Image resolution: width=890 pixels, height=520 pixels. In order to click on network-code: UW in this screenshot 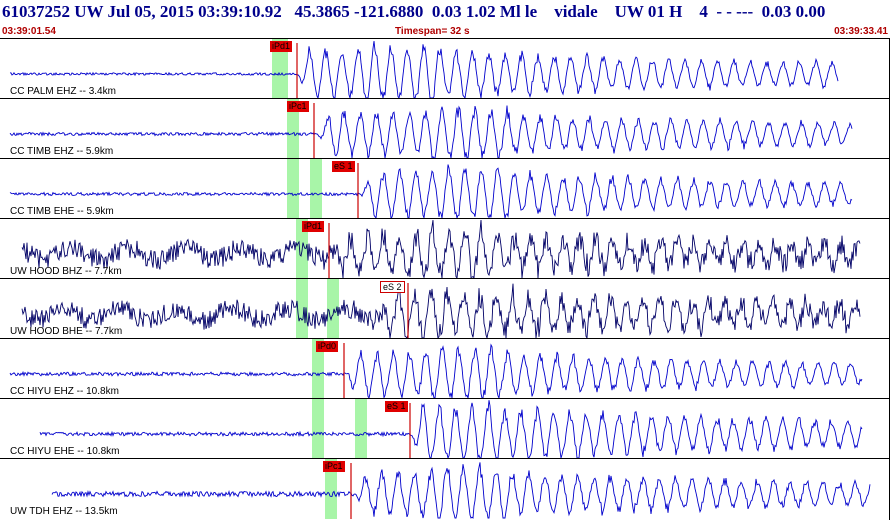, I will do `click(89, 11)`.